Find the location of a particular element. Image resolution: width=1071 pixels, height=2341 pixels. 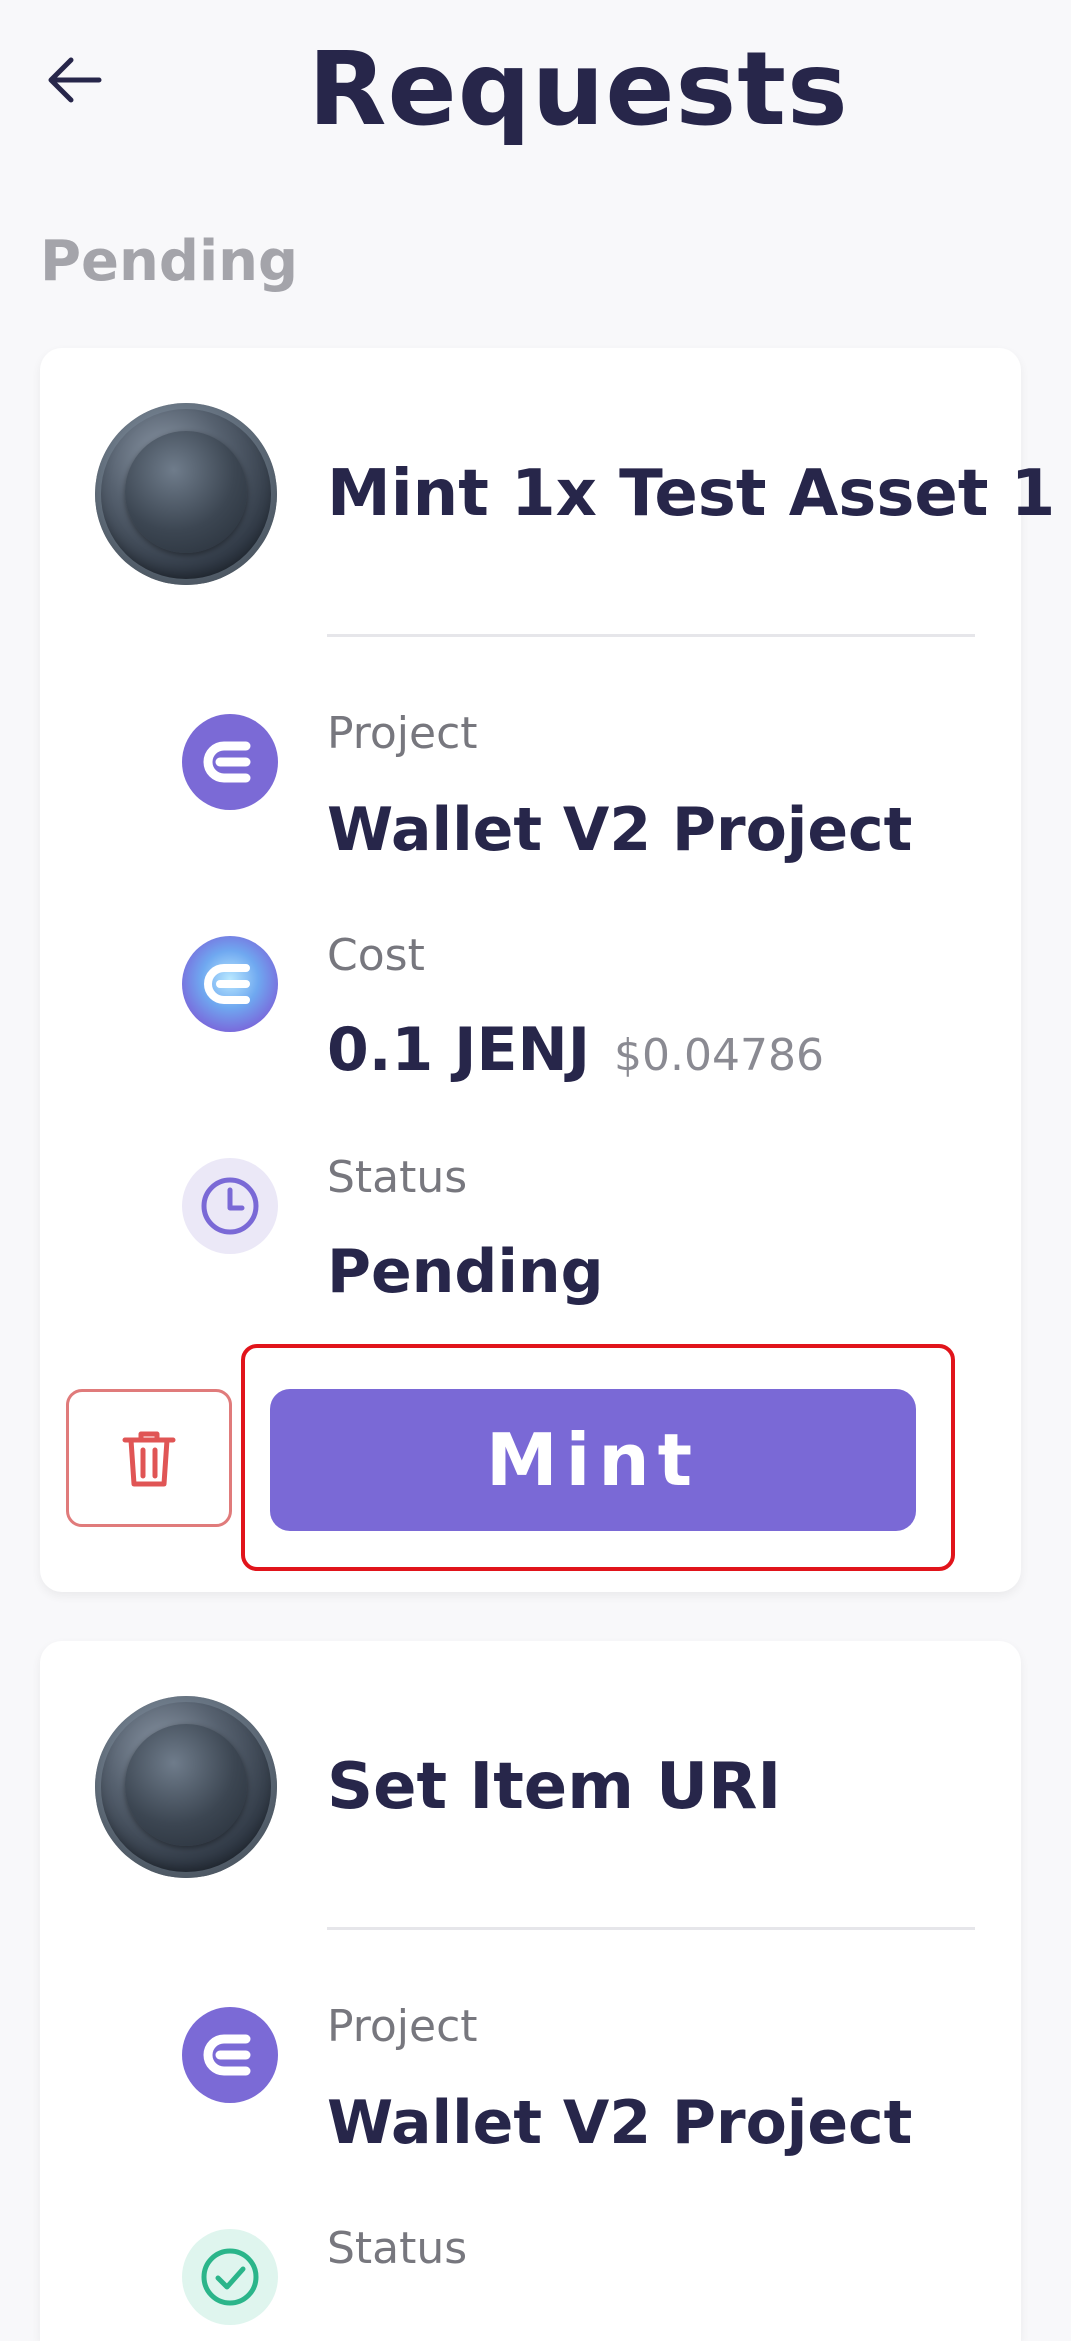

back-arrow-icon is located at coordinates (75, 80).